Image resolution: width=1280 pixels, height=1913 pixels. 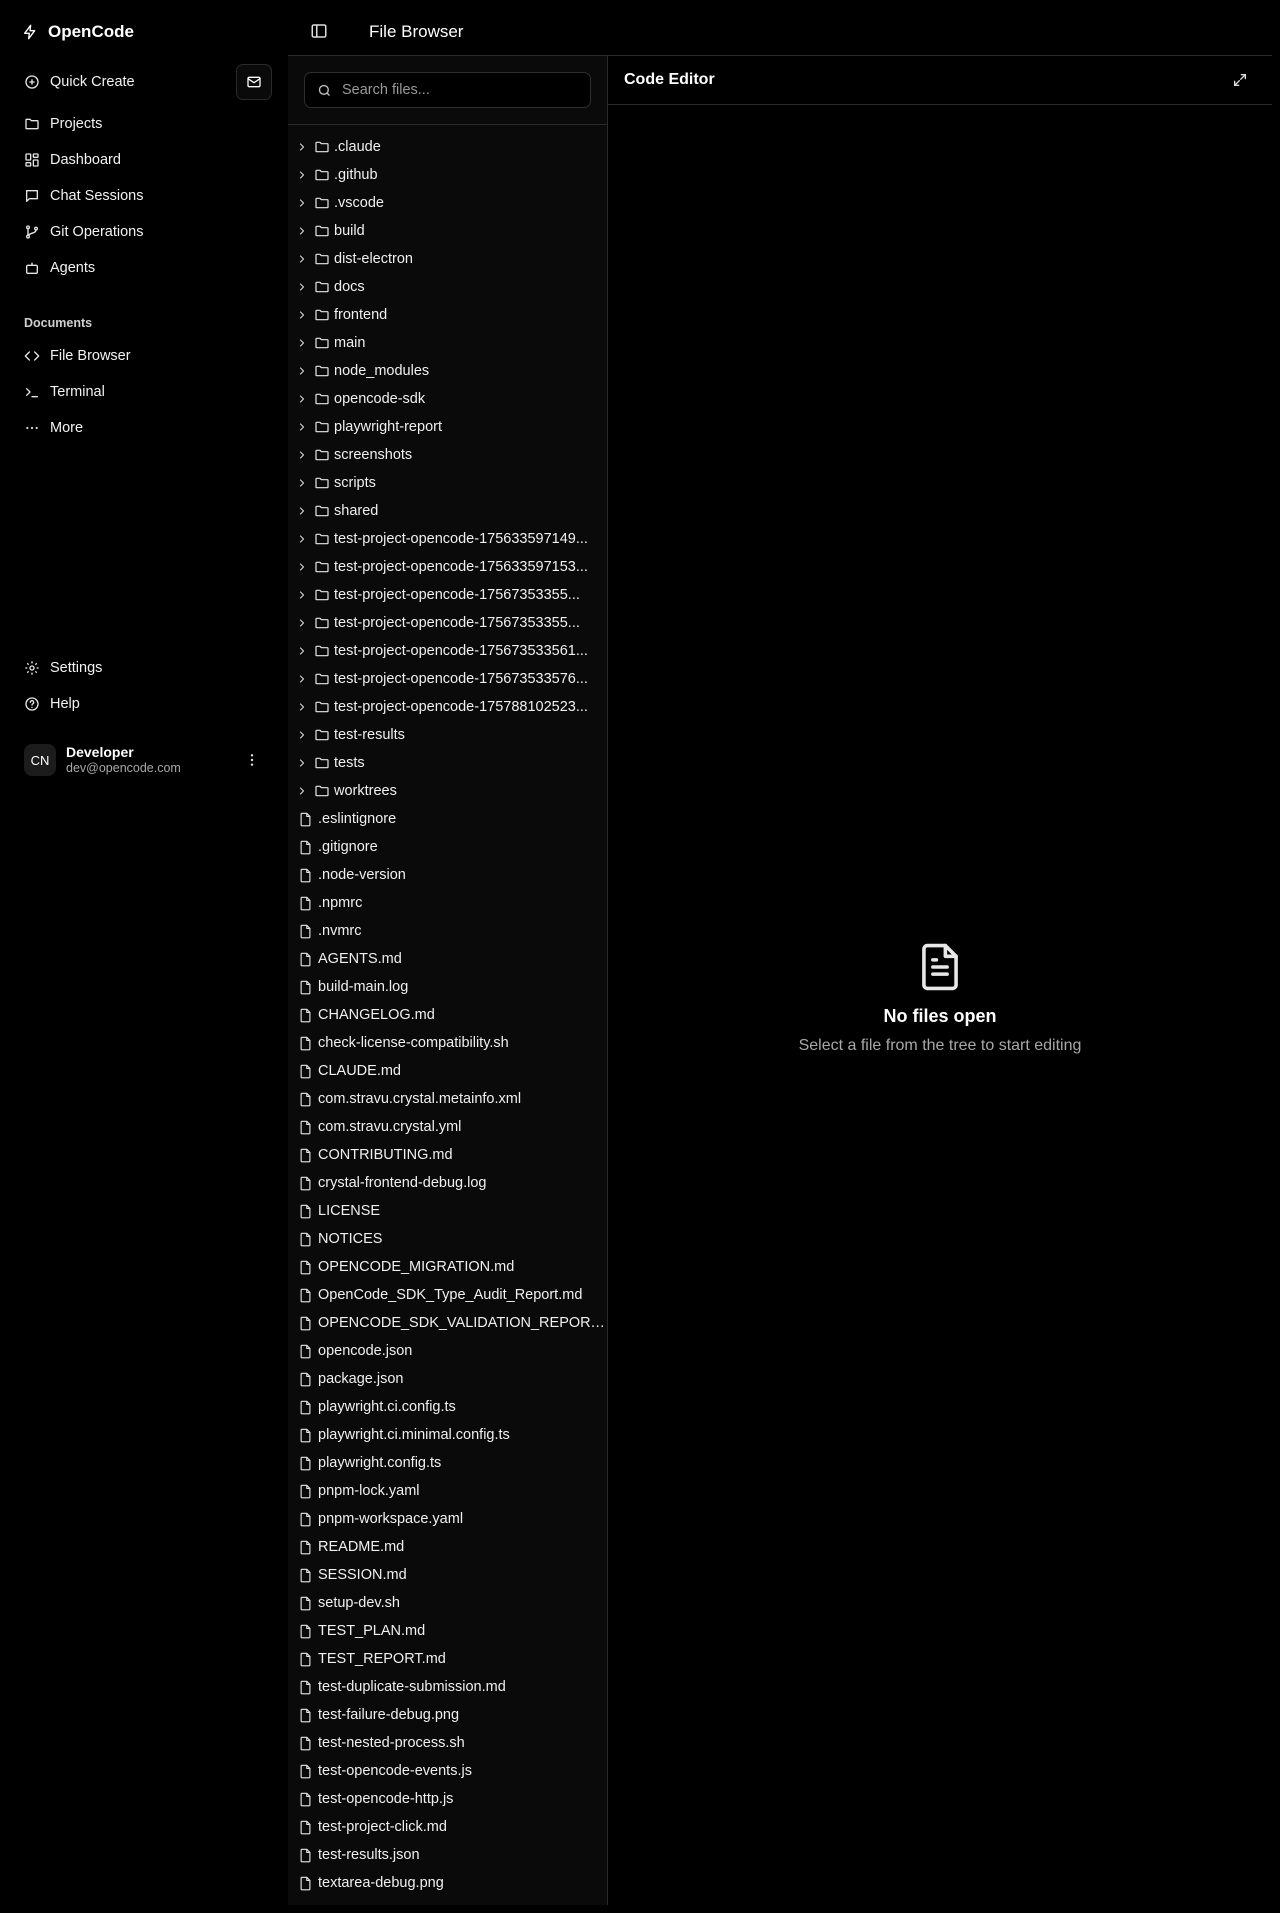 I want to click on tree-folder-row: .github, so click(x=447, y=175).